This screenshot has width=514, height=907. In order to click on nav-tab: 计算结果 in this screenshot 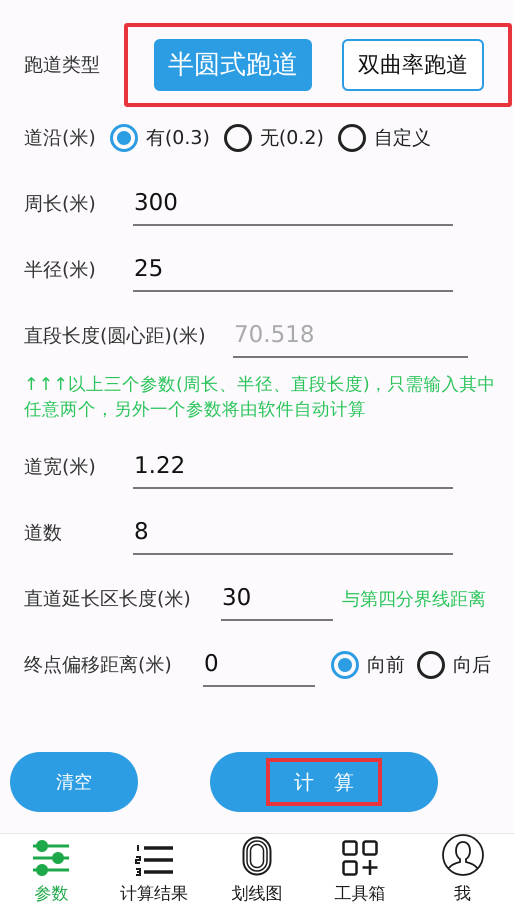, I will do `click(154, 870)`.